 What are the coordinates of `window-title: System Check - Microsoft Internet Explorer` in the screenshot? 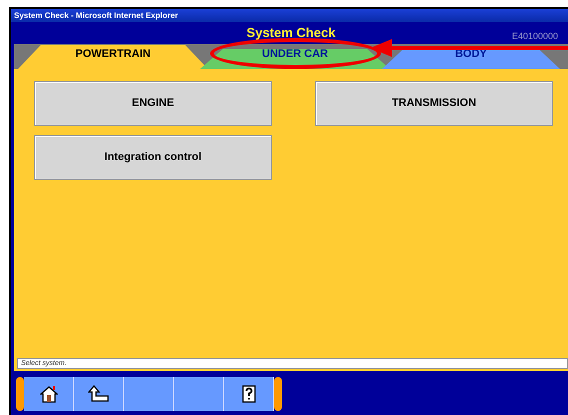 It's located at (289, 15).